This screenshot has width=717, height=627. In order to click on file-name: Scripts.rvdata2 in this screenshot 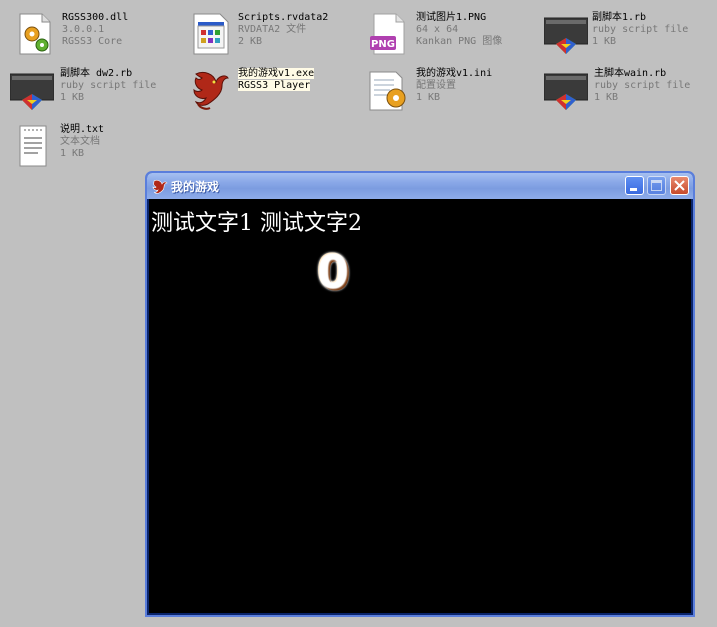, I will do `click(283, 17)`.